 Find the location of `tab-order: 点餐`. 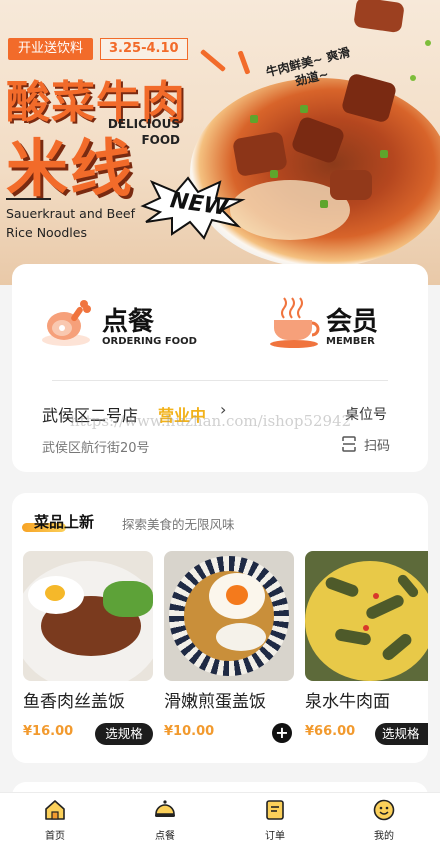

tab-order: 点餐 is located at coordinates (165, 819).